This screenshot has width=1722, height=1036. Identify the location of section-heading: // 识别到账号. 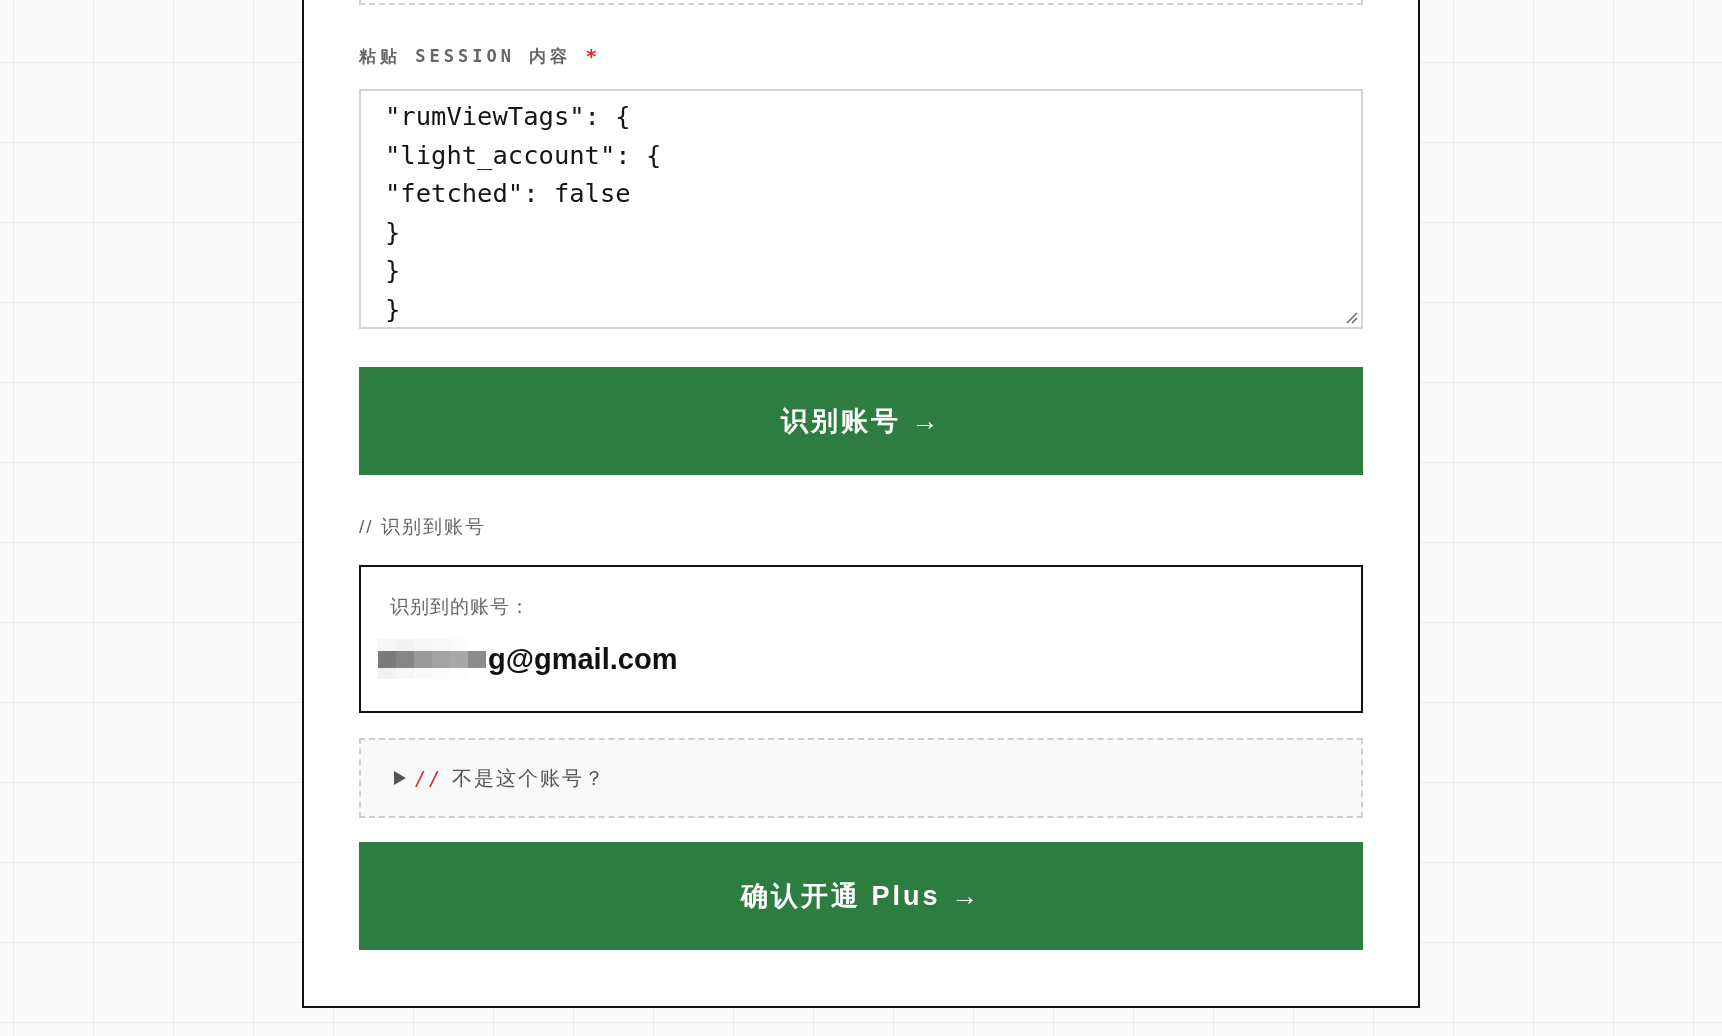
(422, 527).